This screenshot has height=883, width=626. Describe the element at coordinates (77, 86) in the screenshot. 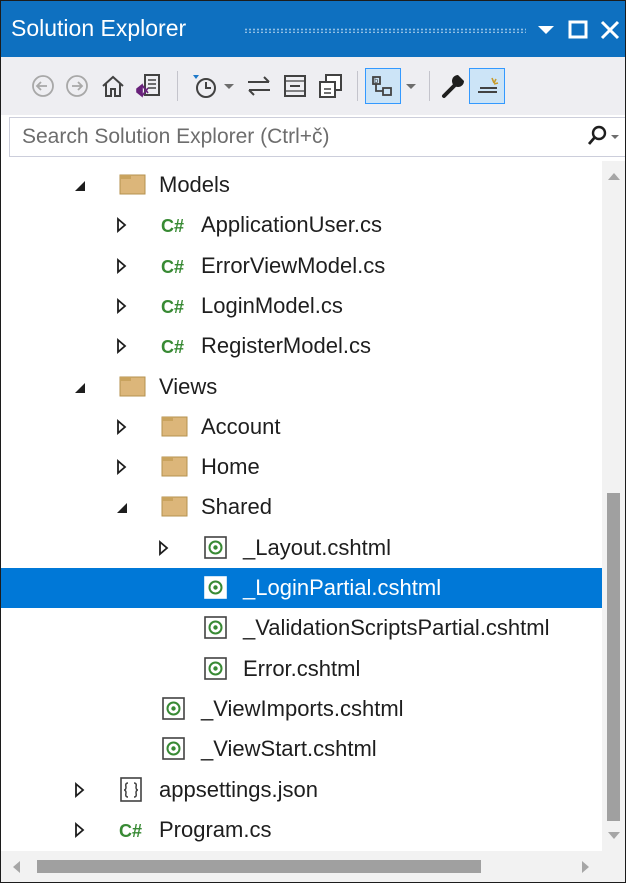

I see `forward-button` at that location.